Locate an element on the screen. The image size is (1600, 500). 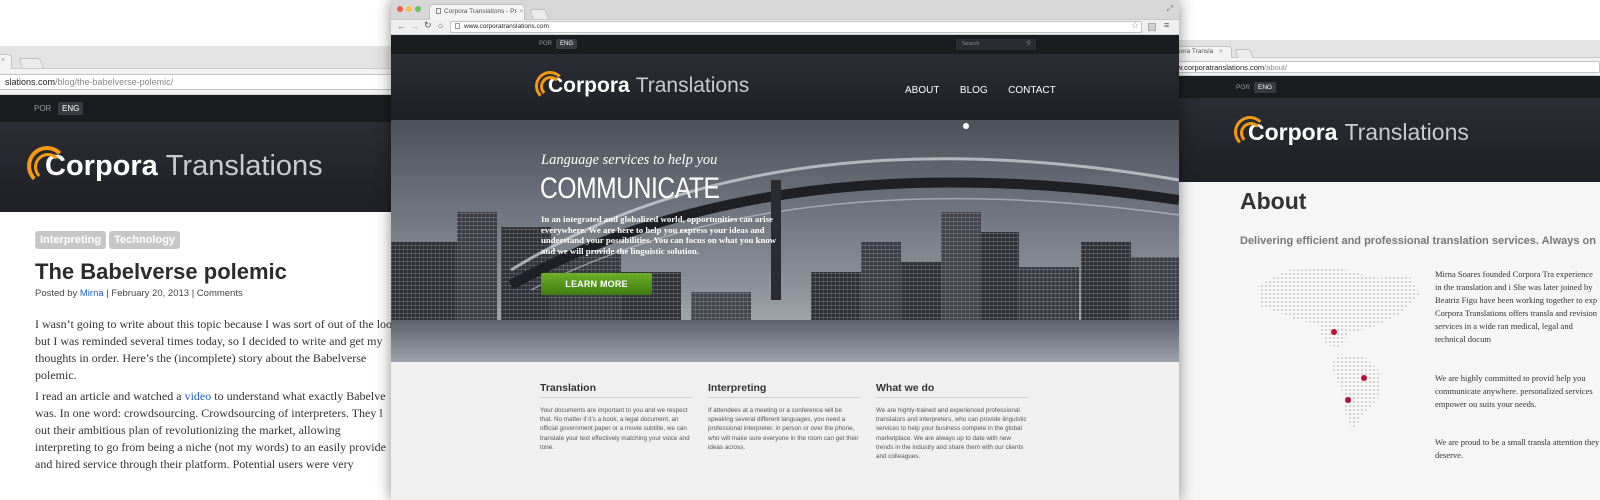
search-input: Search is located at coordinates (970, 44).